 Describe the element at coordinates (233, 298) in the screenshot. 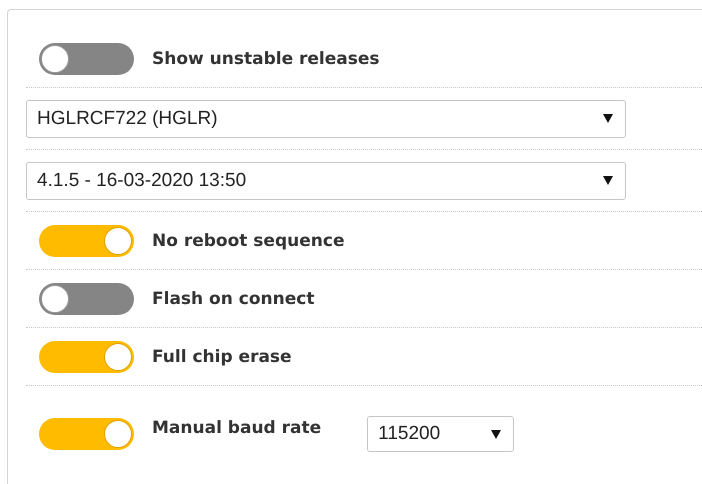

I see `toggle-label: Flash on connect` at that location.